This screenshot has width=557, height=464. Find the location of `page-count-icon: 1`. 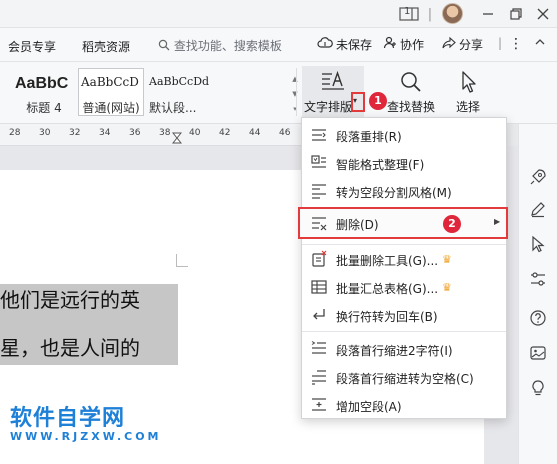

page-count-icon: 1 is located at coordinates (409, 14).